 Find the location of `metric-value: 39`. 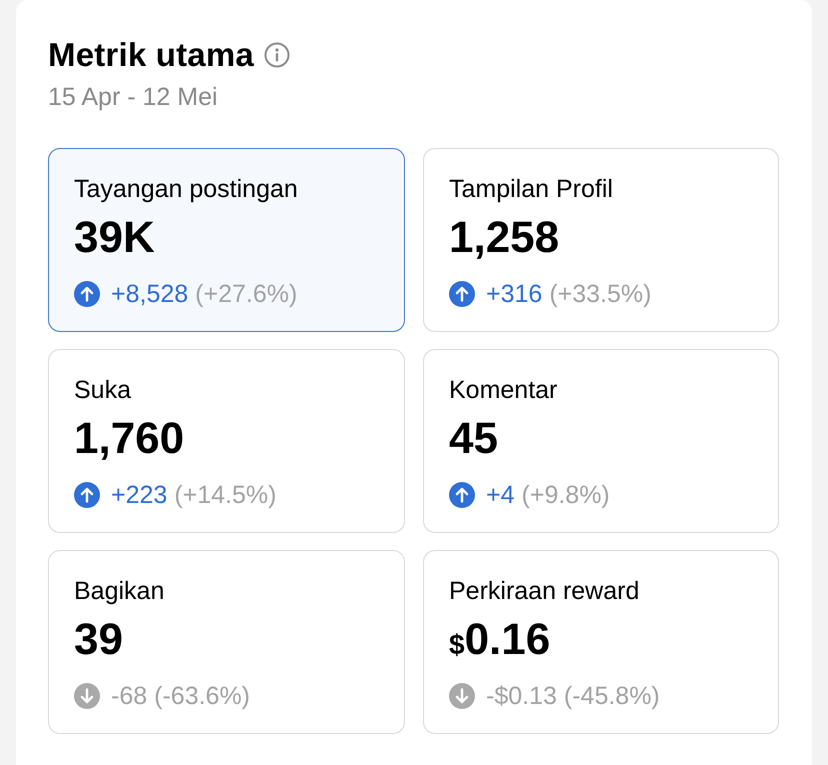

metric-value: 39 is located at coordinates (98, 640).